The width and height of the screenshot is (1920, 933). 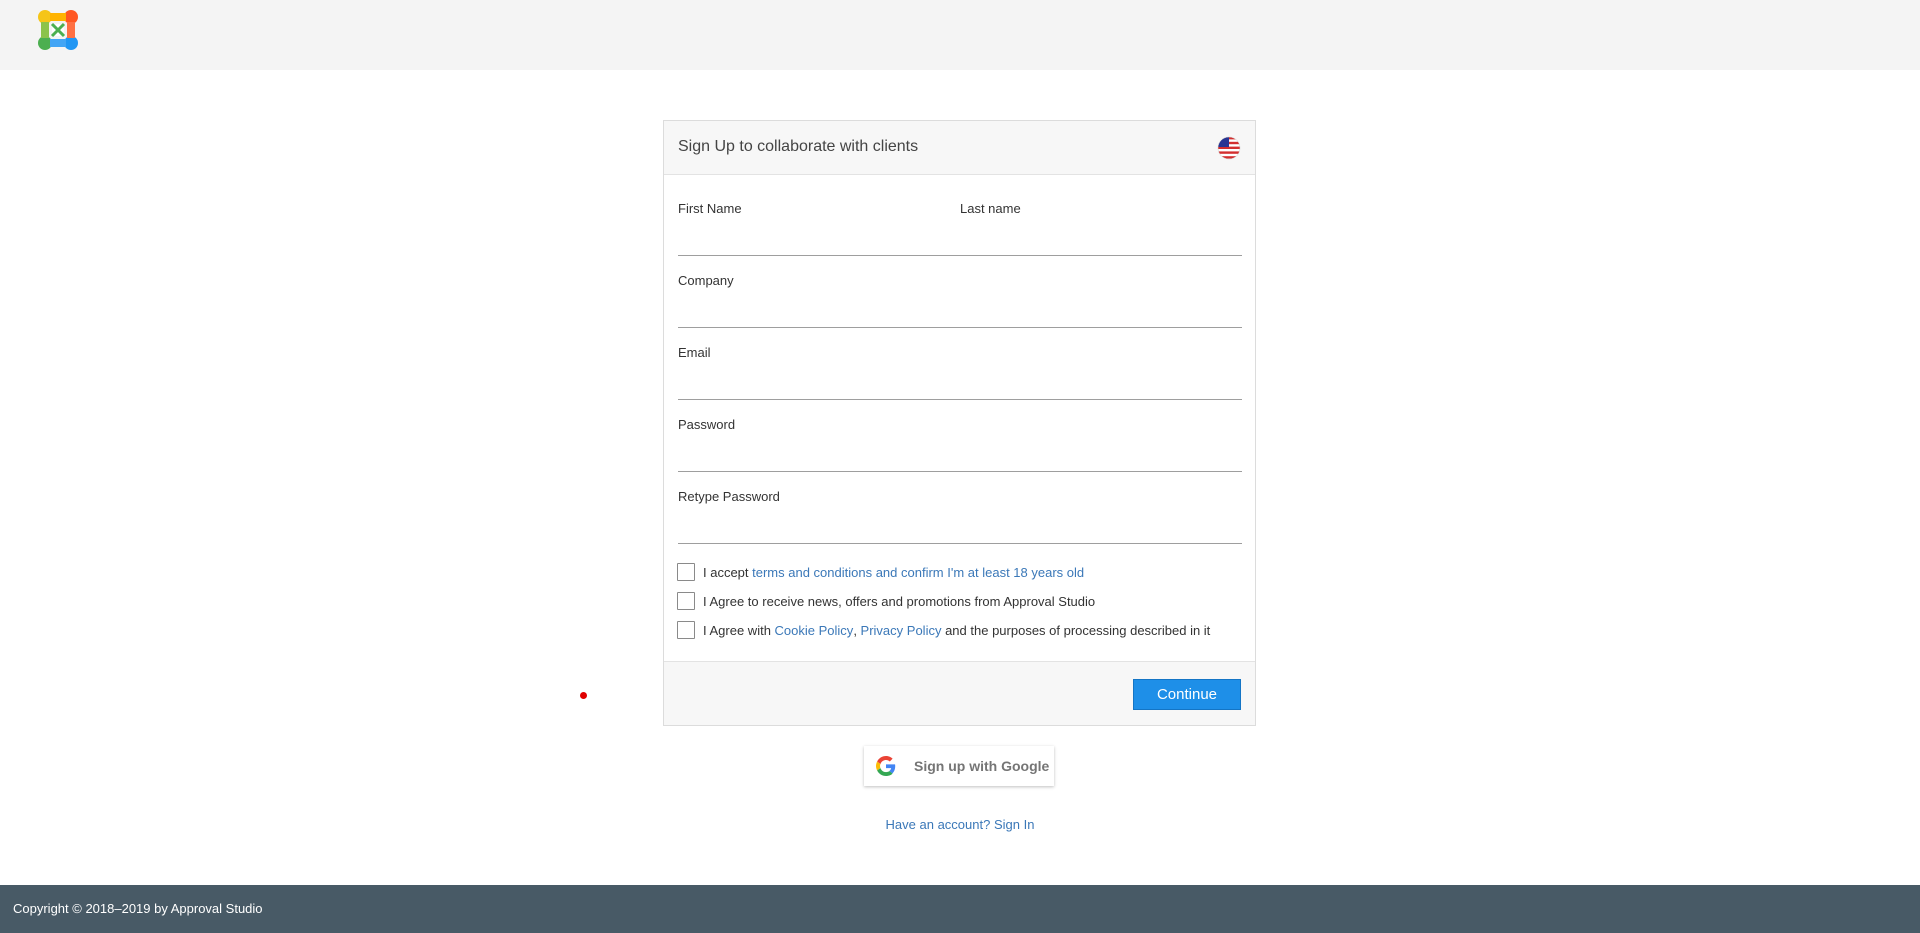 What do you see at coordinates (960, 452) in the screenshot?
I see `password-field` at bounding box center [960, 452].